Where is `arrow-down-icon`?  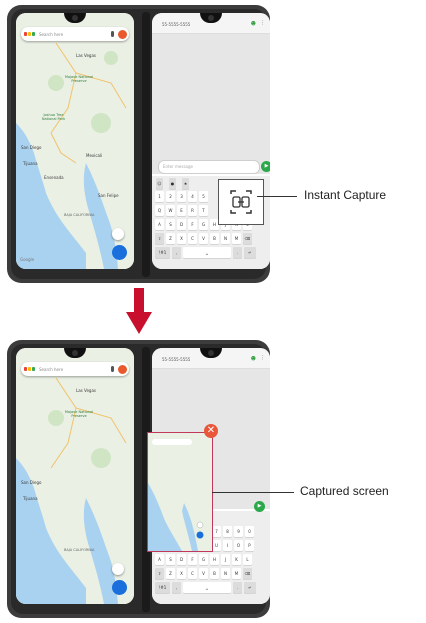 arrow-down-icon is located at coordinates (139, 311).